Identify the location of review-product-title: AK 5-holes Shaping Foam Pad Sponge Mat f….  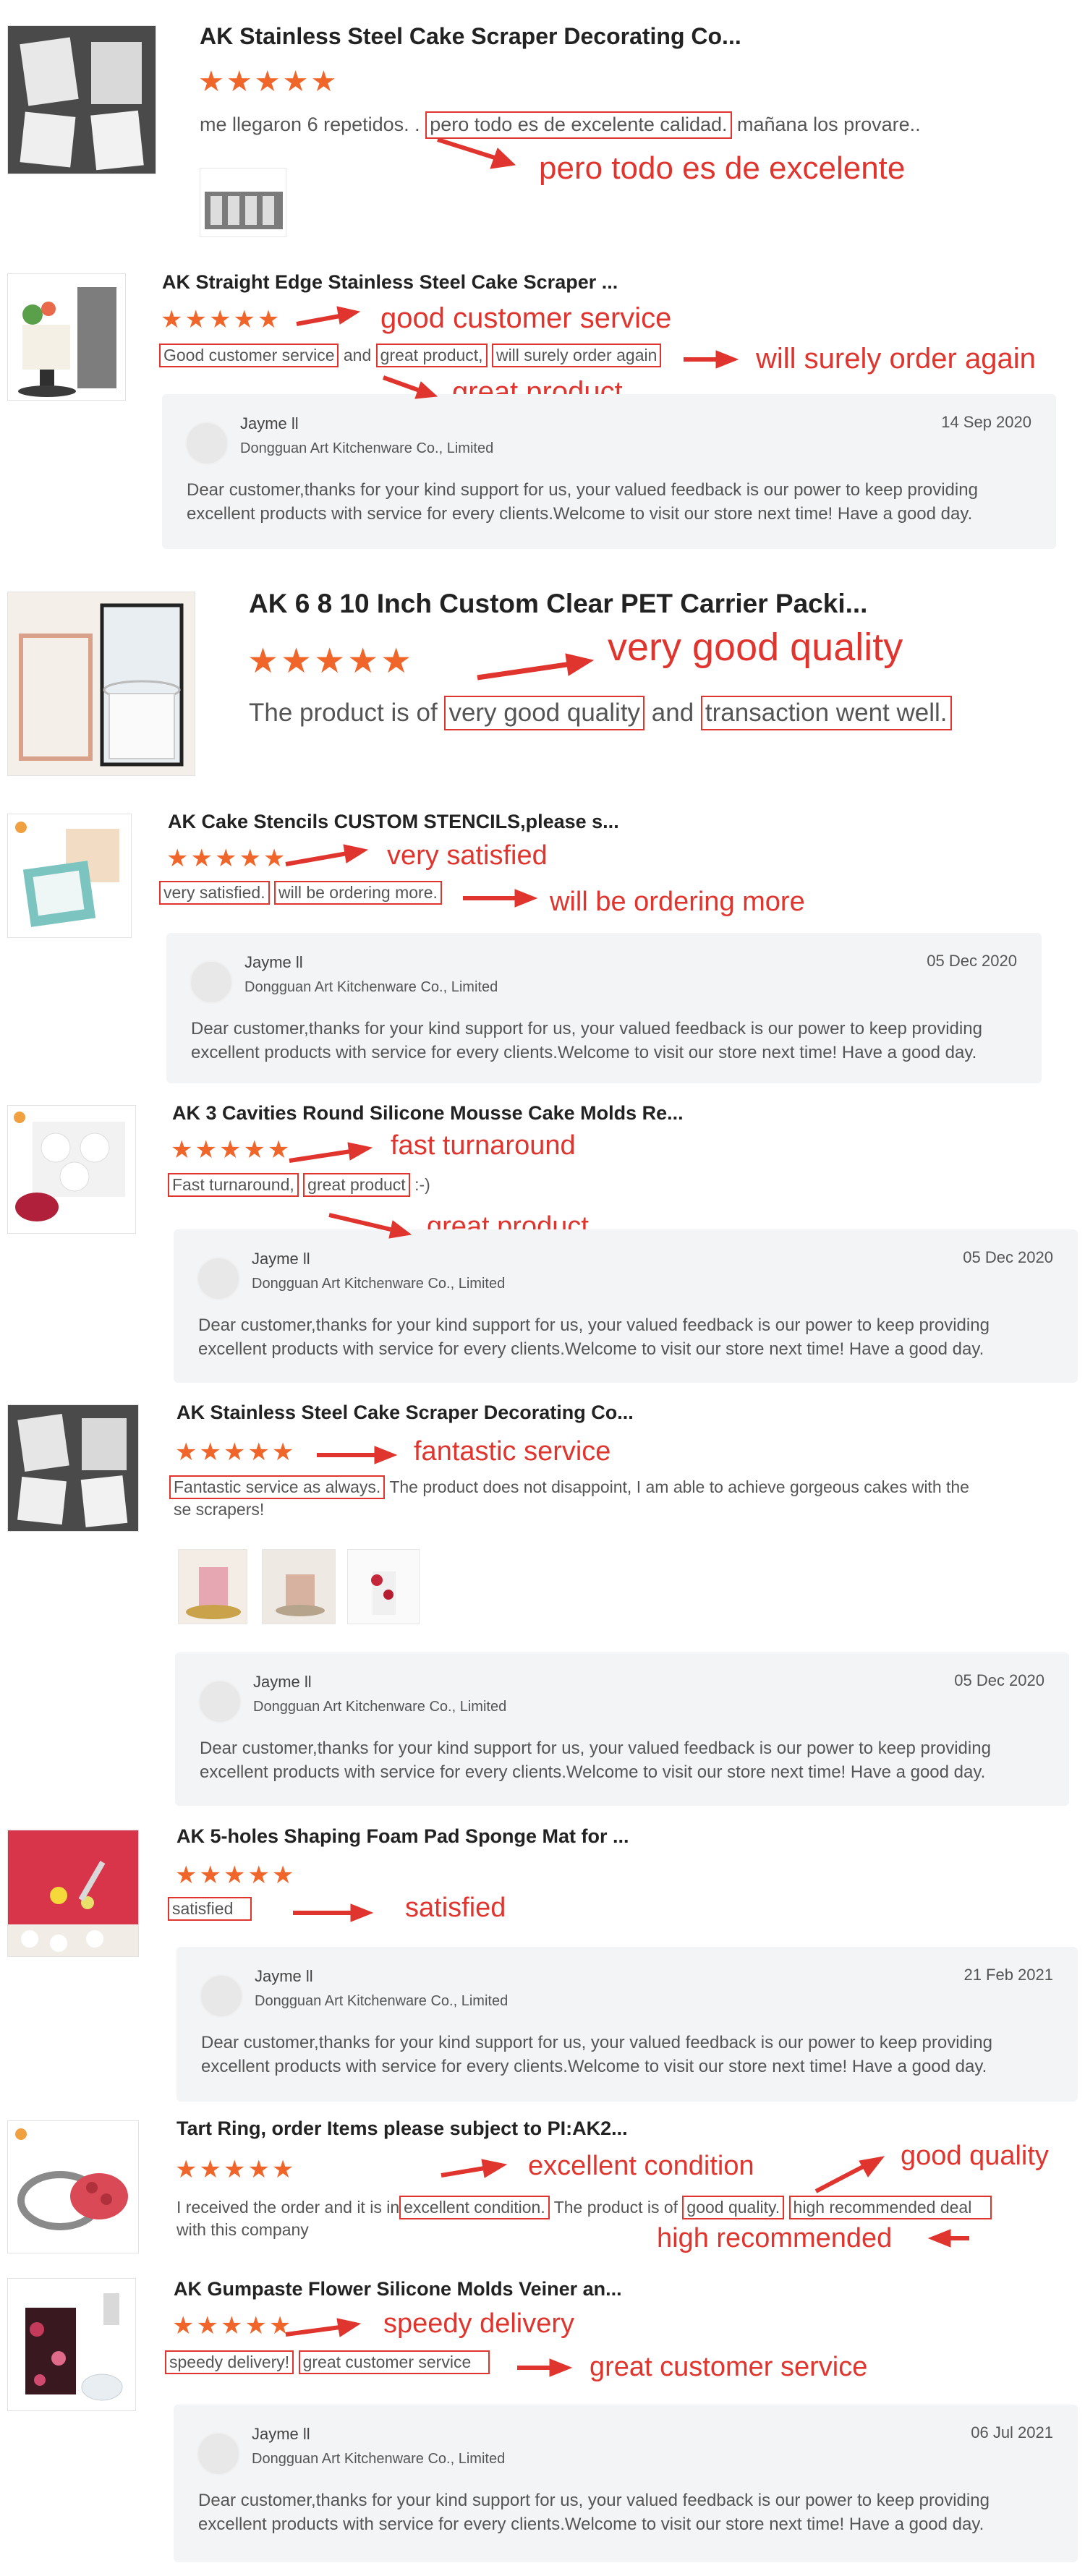
(403, 1837).